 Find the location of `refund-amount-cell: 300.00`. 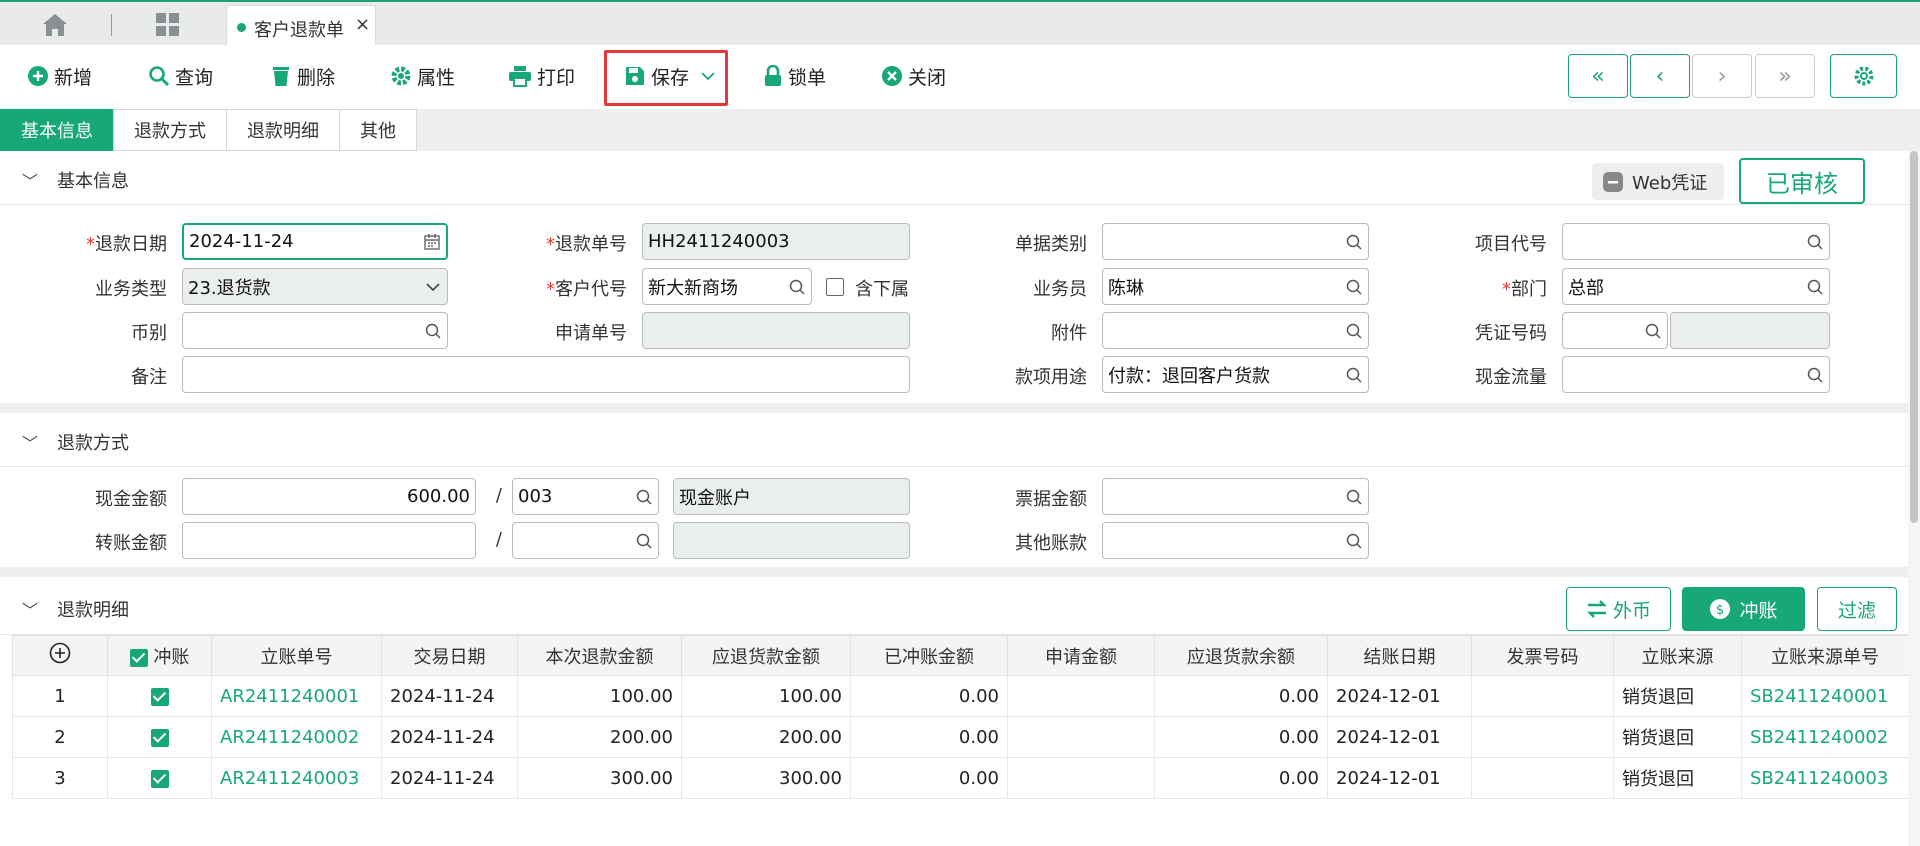

refund-amount-cell: 300.00 is located at coordinates (599, 778).